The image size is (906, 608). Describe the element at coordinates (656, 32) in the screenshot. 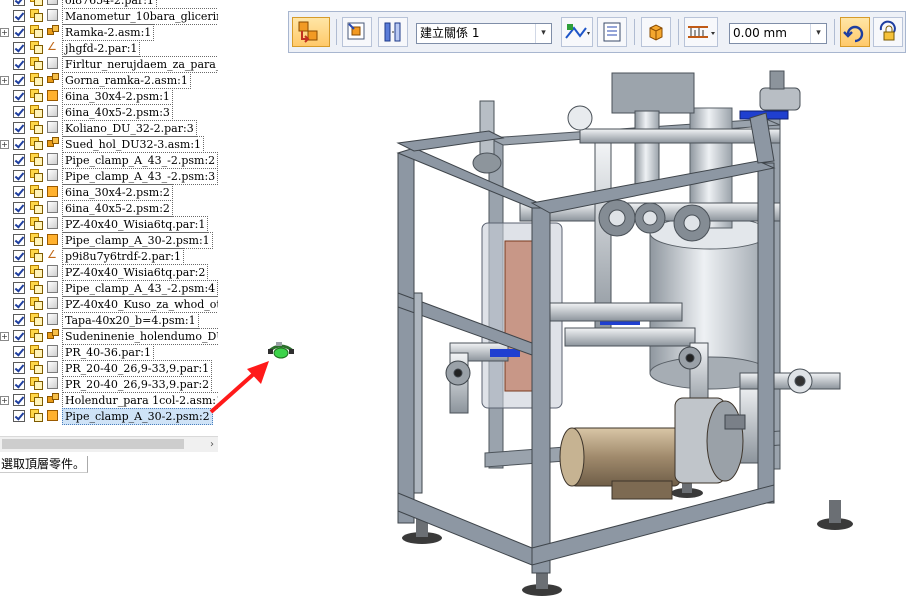

I see `construction-display-button` at that location.